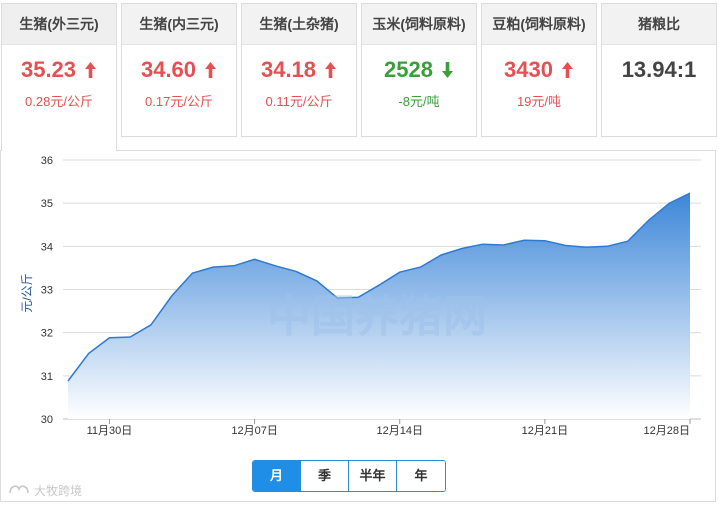 Image resolution: width=719 pixels, height=505 pixels. What do you see at coordinates (47, 291) in the screenshot?
I see `y-tick-label: 33` at bounding box center [47, 291].